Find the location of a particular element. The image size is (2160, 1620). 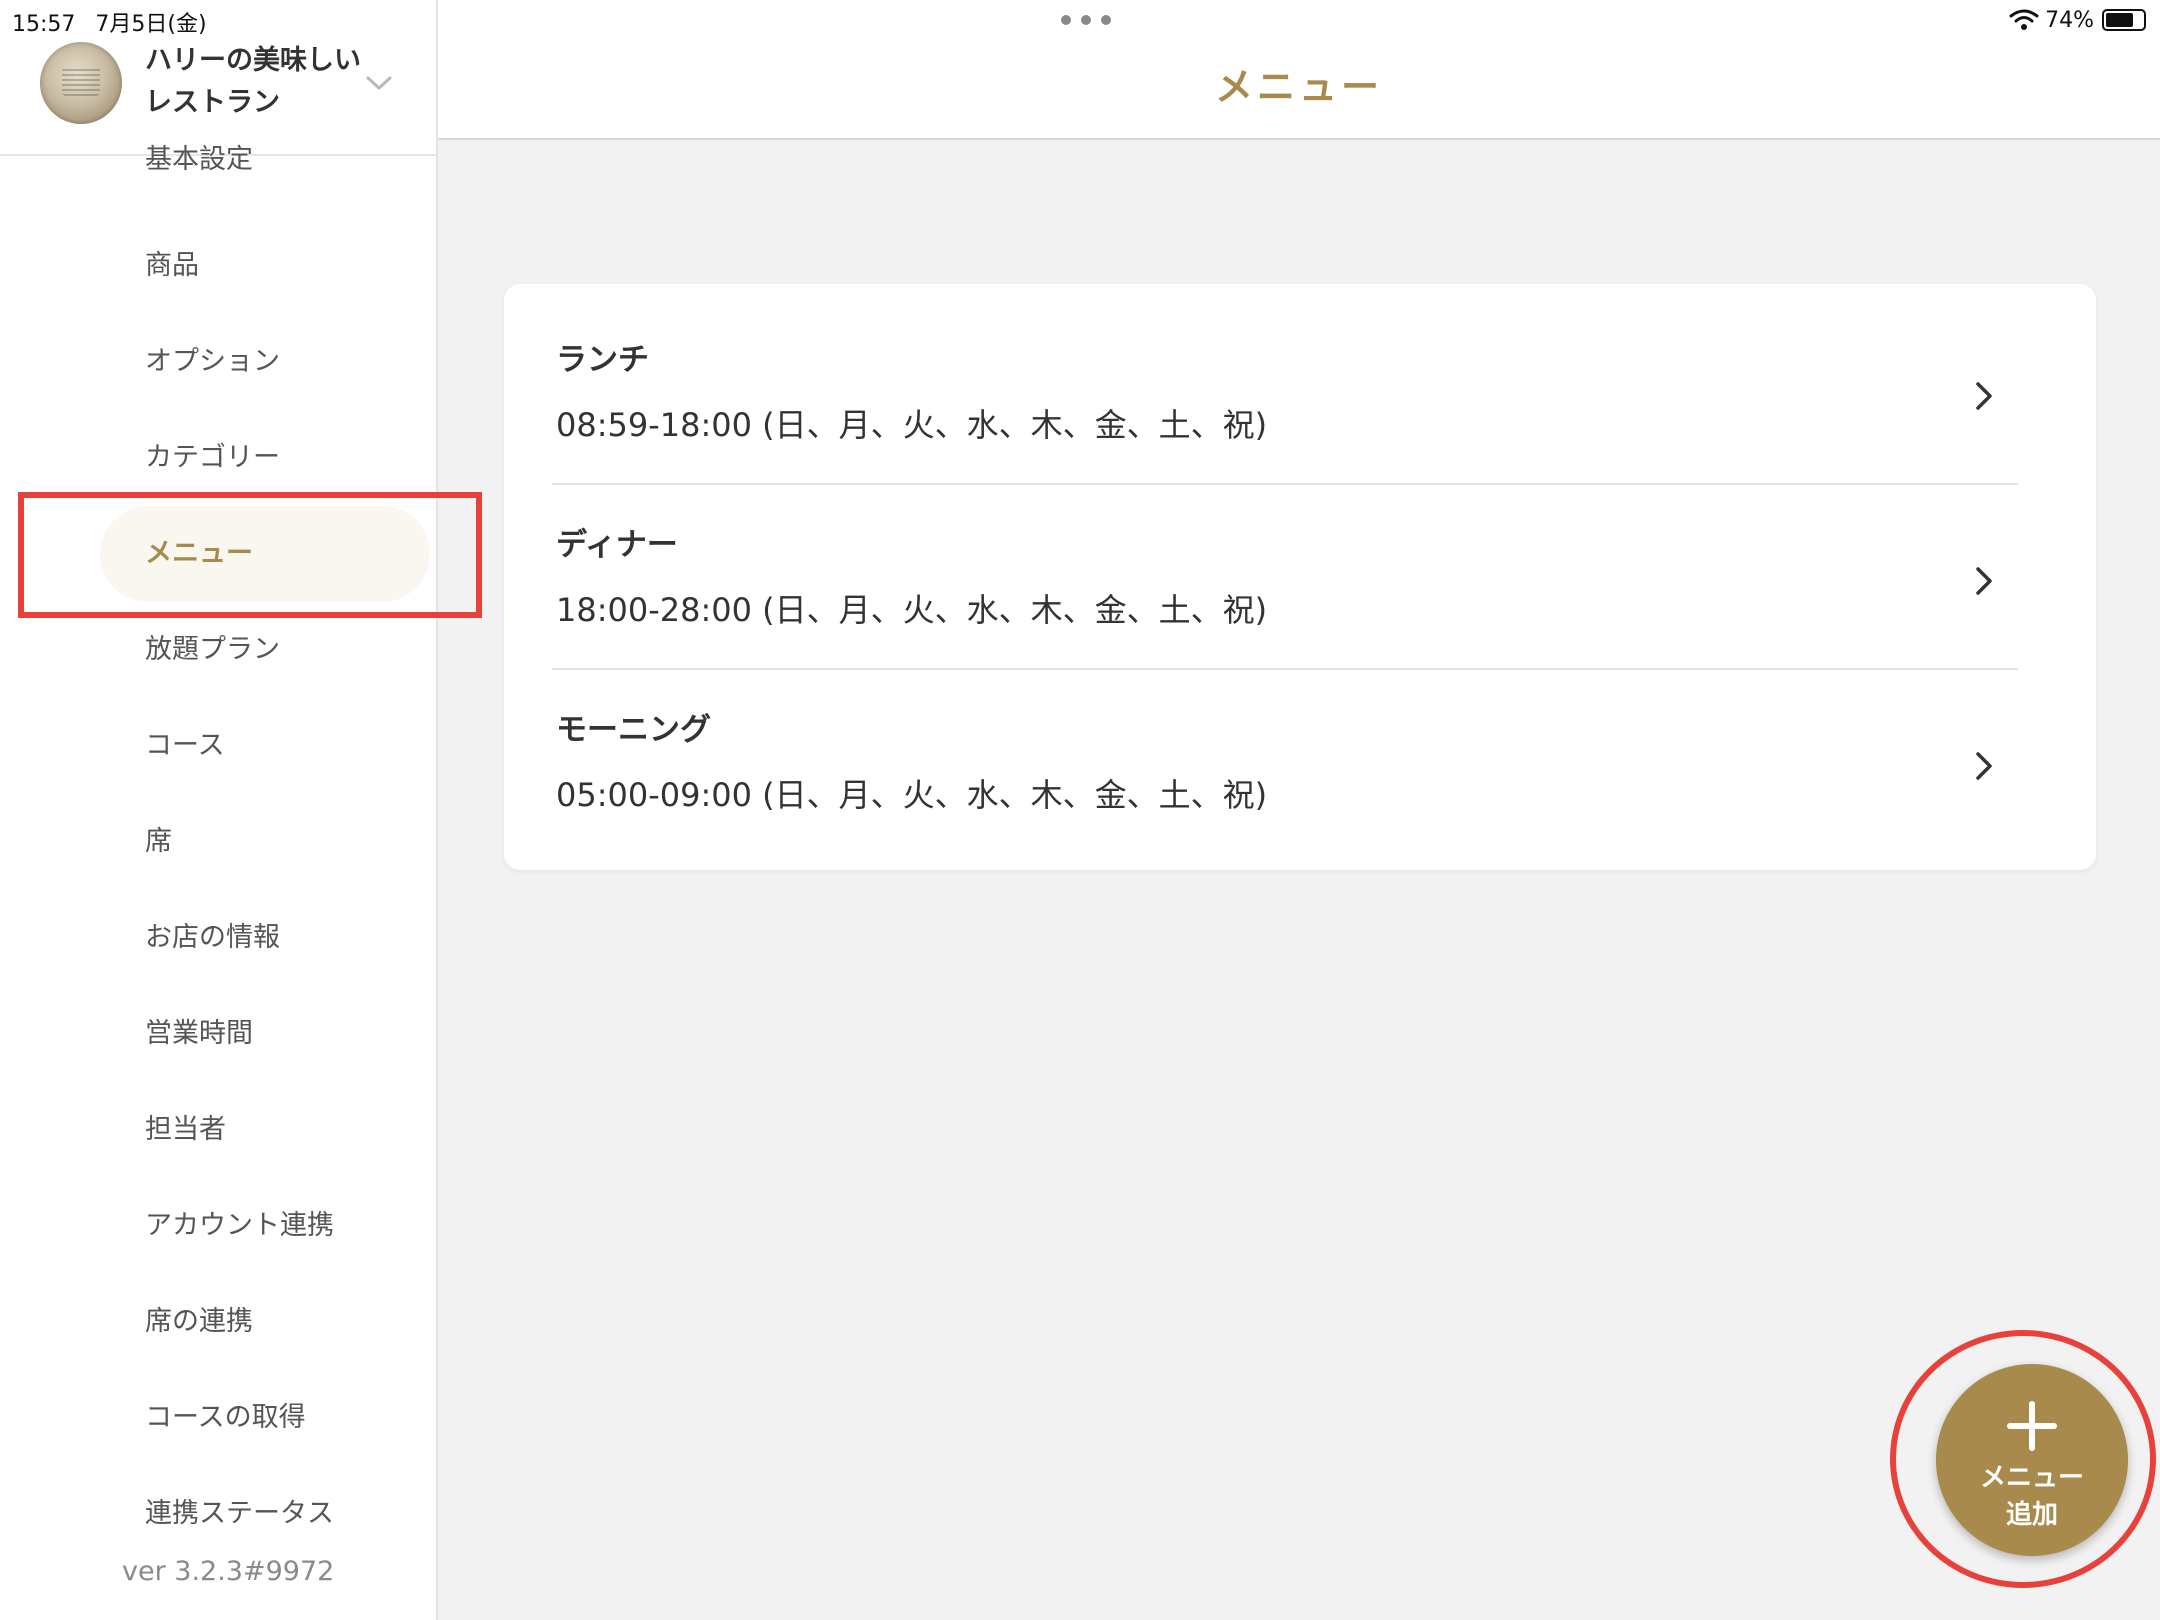

sidebar-item-label: お店の情報 is located at coordinates (212, 937).